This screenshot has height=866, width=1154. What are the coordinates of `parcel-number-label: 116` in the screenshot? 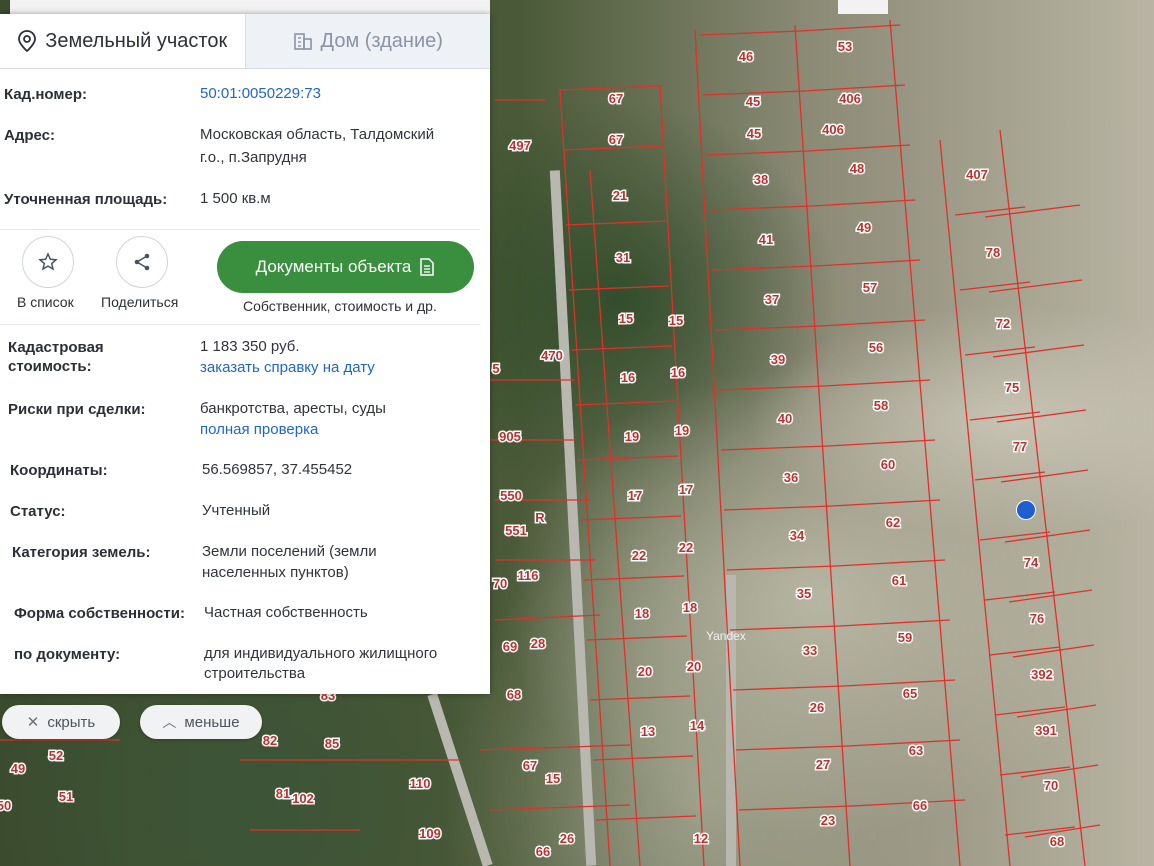 It's located at (528, 576).